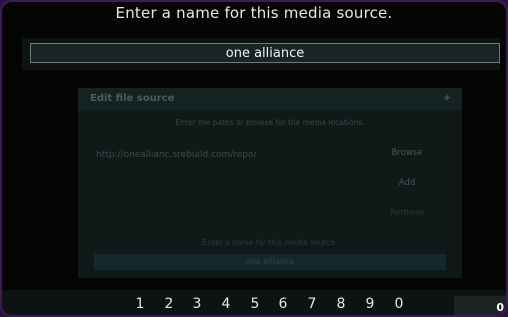 The image size is (508, 317). What do you see at coordinates (407, 213) in the screenshot?
I see `remove-button: Remove` at bounding box center [407, 213].